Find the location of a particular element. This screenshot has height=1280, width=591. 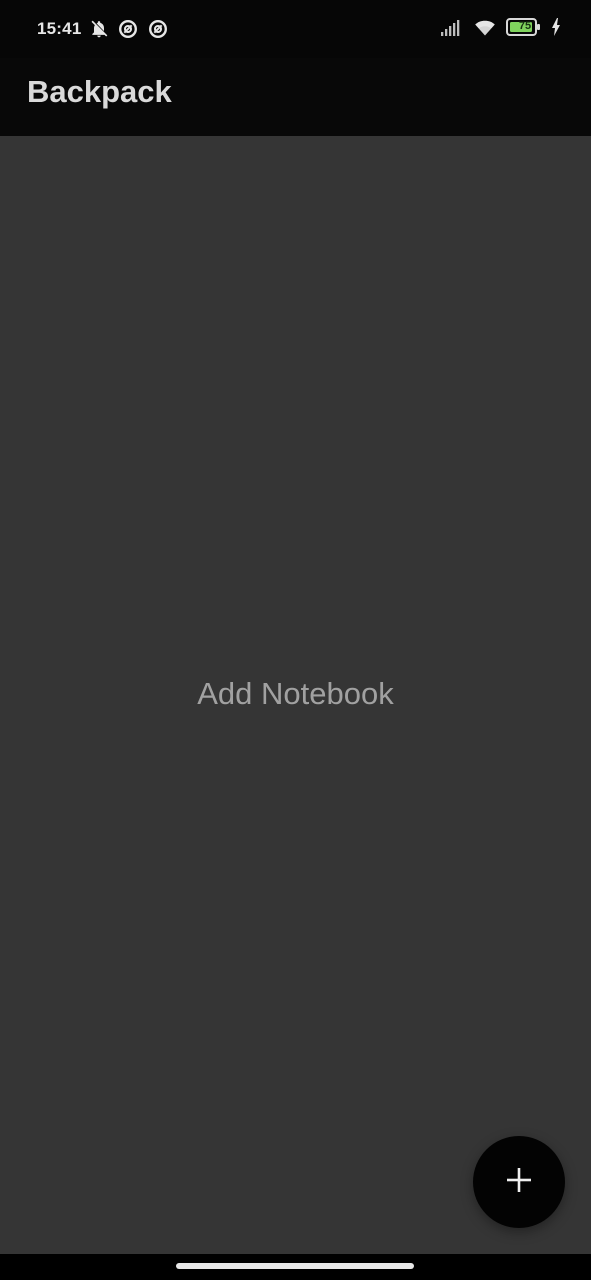

charging-bolt-icon is located at coordinates (556, 27).